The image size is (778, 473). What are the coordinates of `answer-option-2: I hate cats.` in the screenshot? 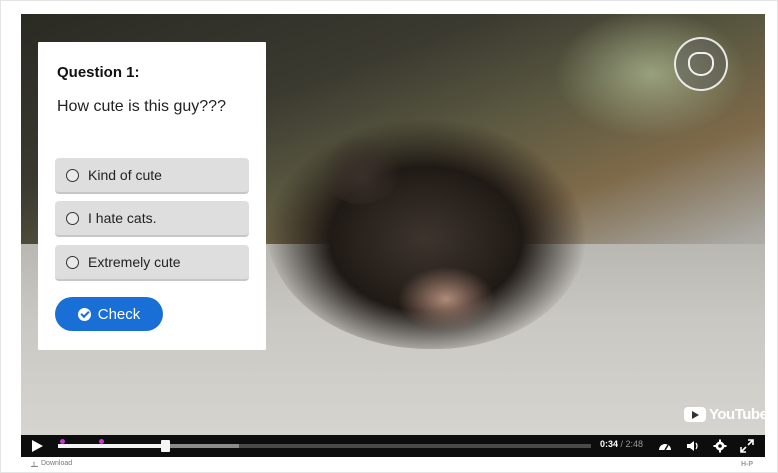 It's located at (152, 219).